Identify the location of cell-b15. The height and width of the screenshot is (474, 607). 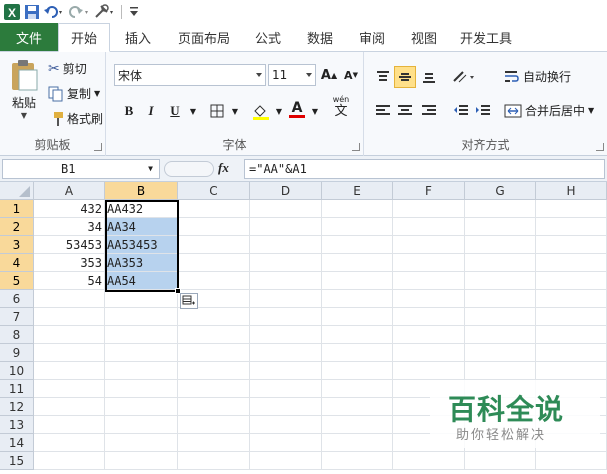
(141, 461).